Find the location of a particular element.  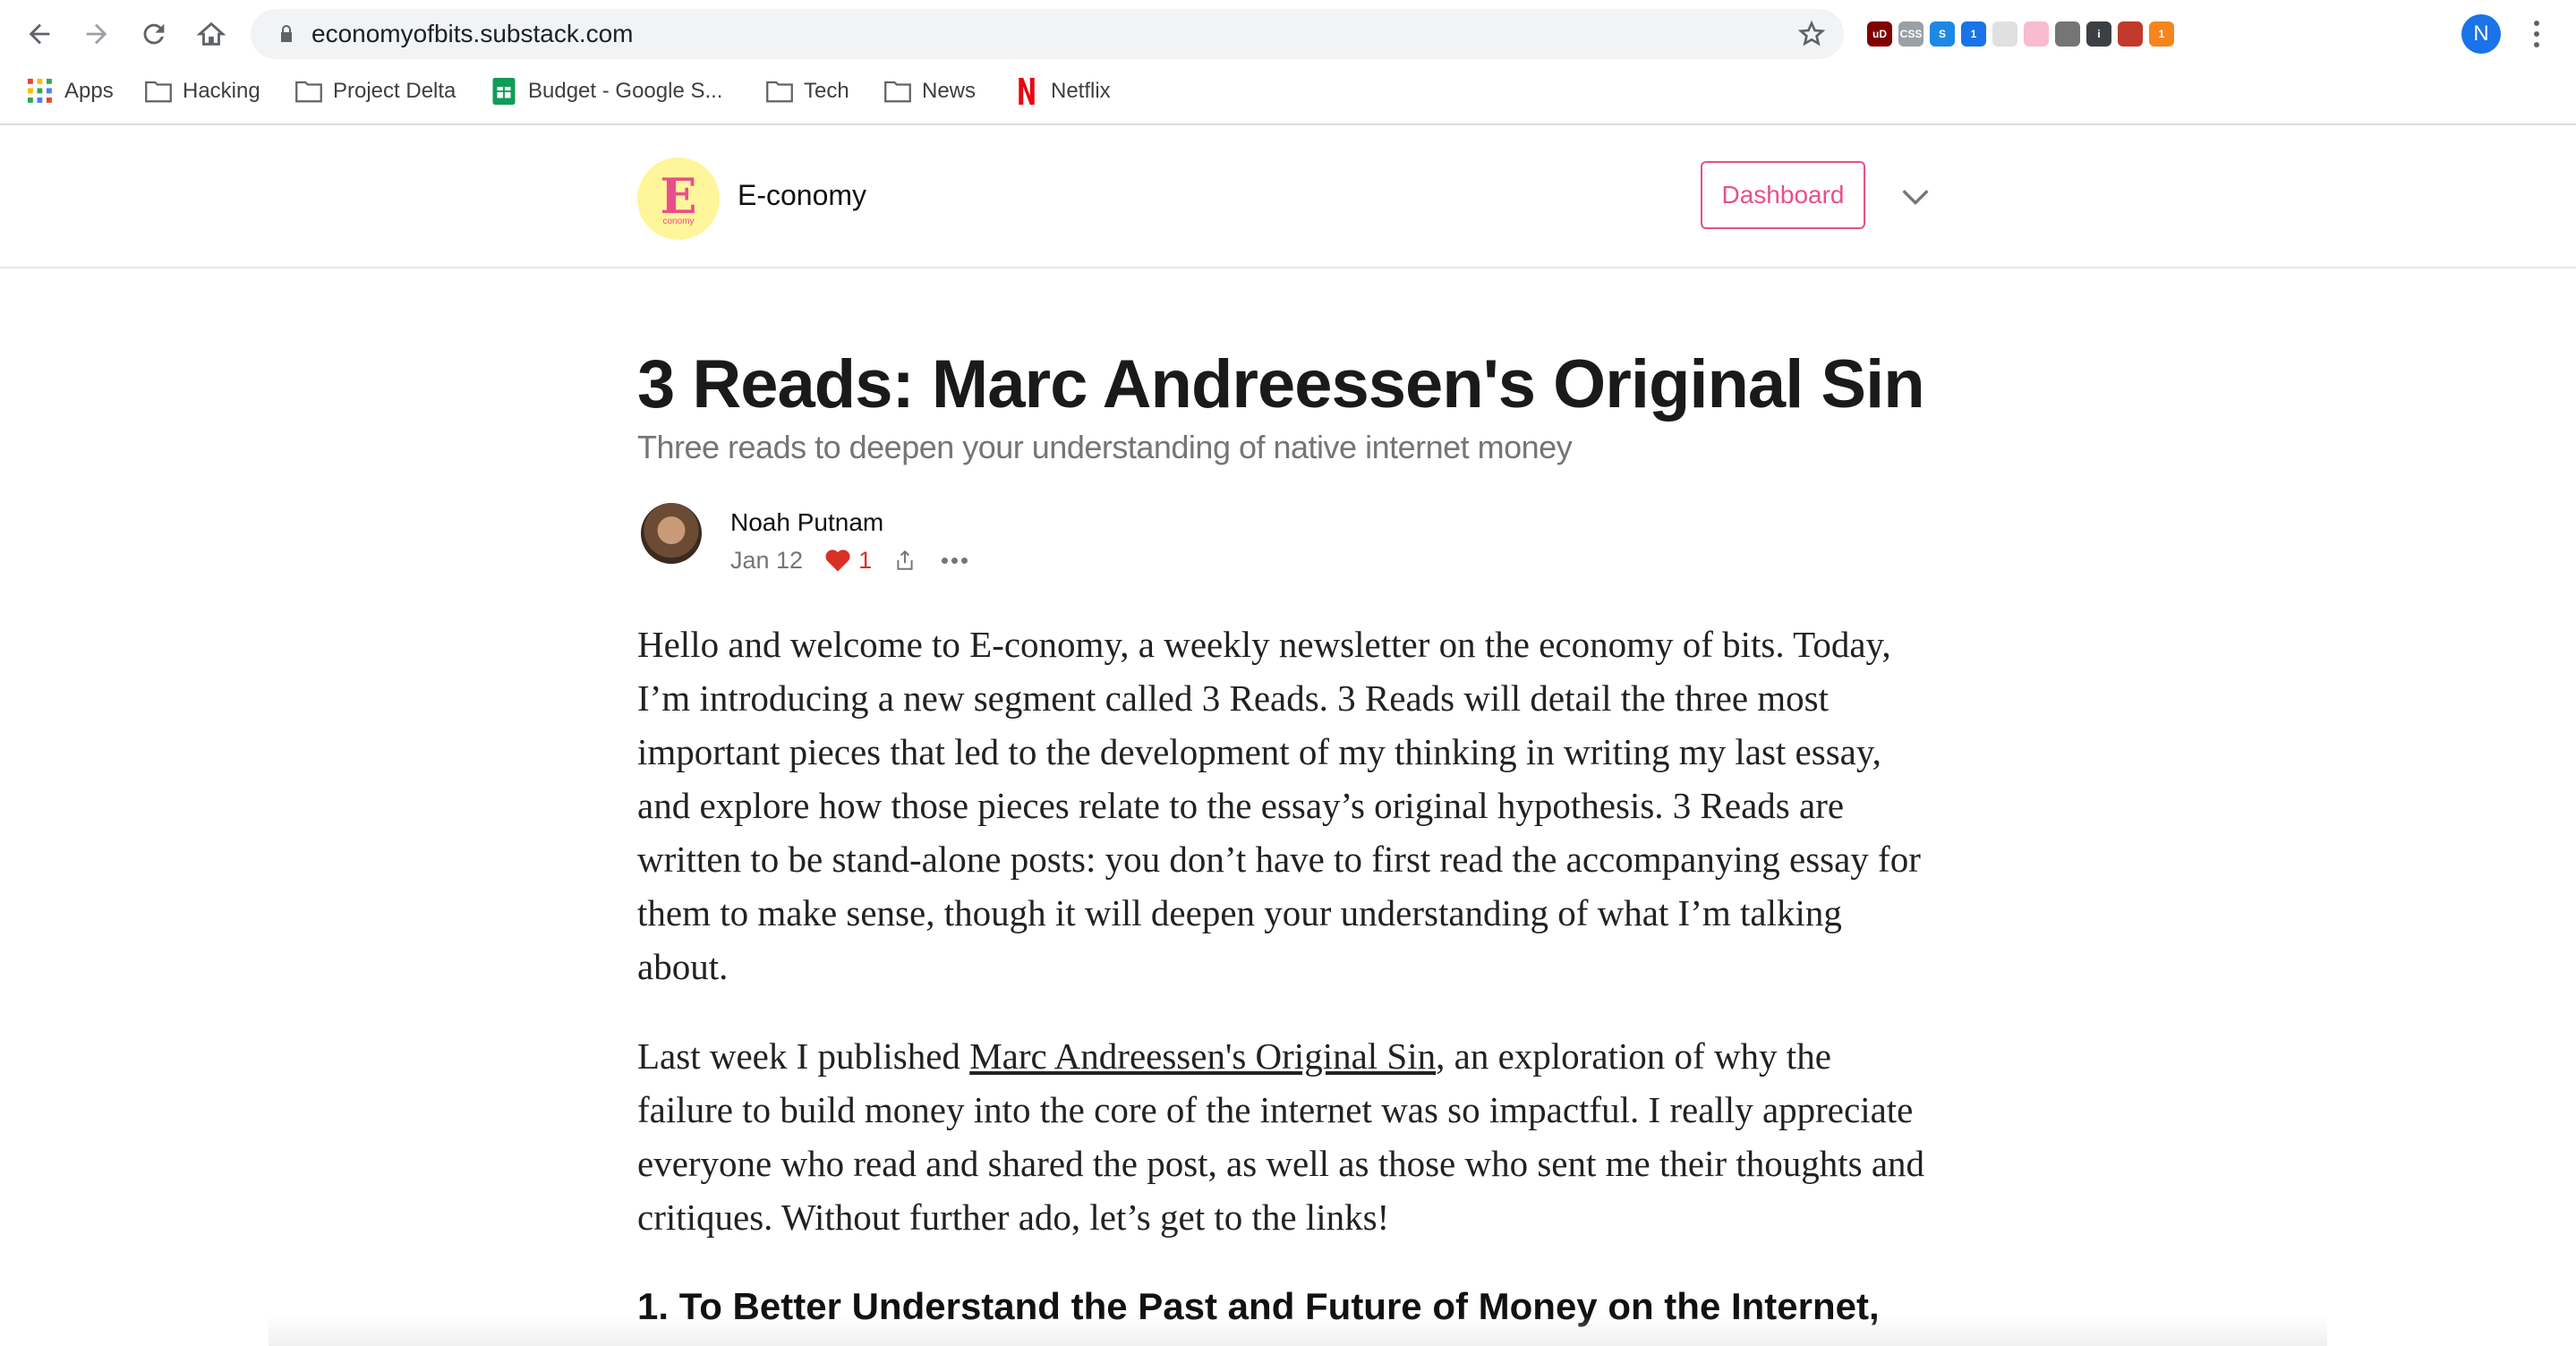

bookmark-label: Hacking is located at coordinates (221, 91).